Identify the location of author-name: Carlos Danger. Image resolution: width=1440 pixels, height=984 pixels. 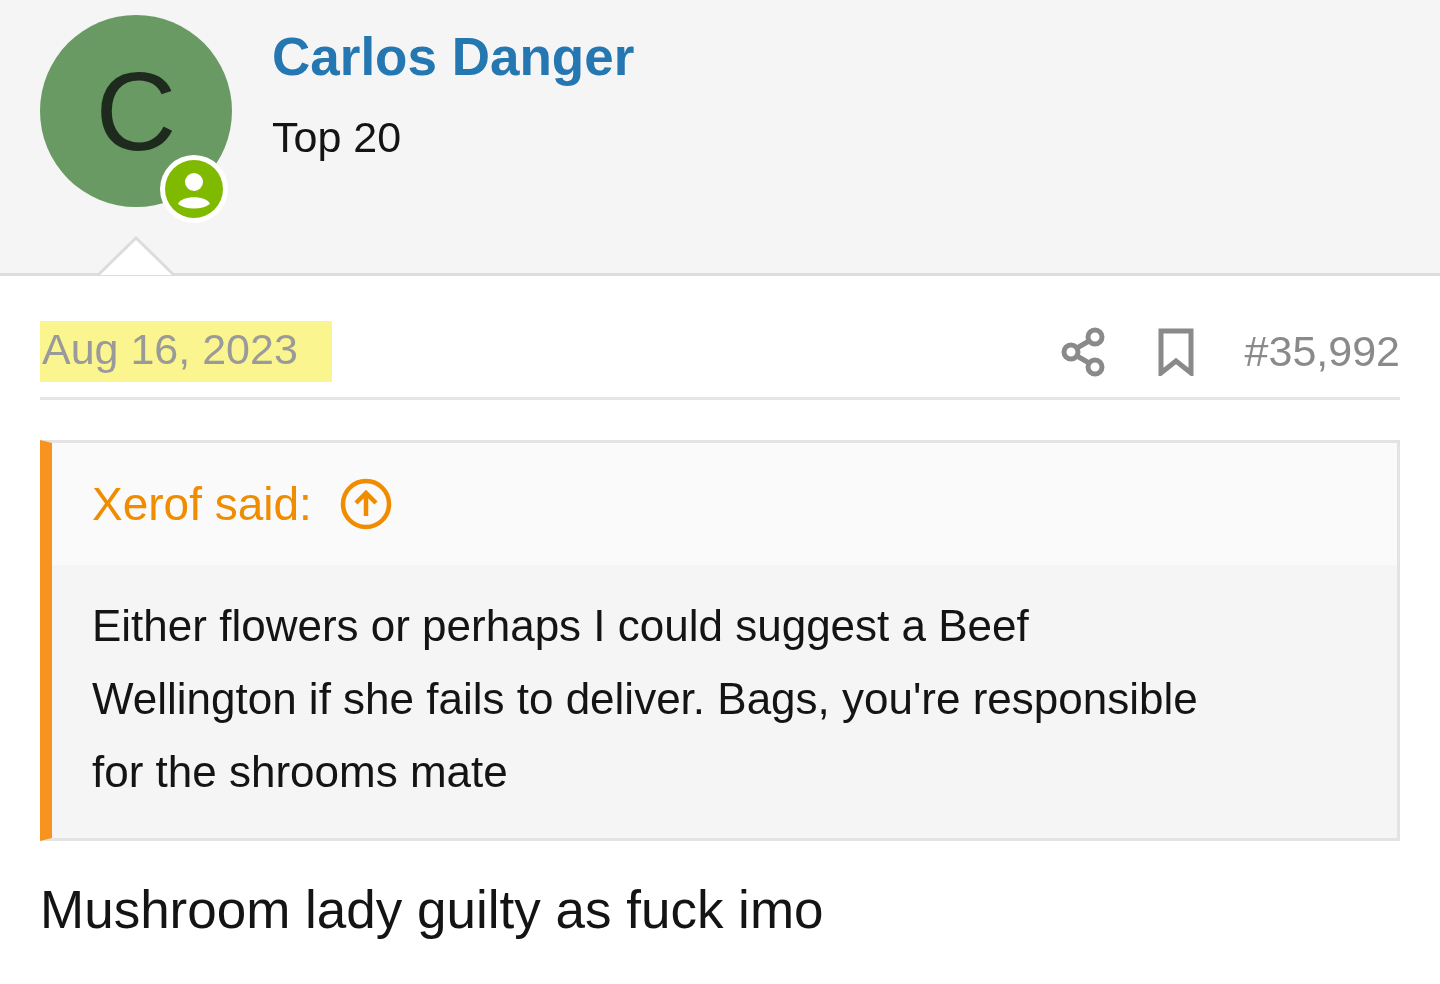
(453, 57).